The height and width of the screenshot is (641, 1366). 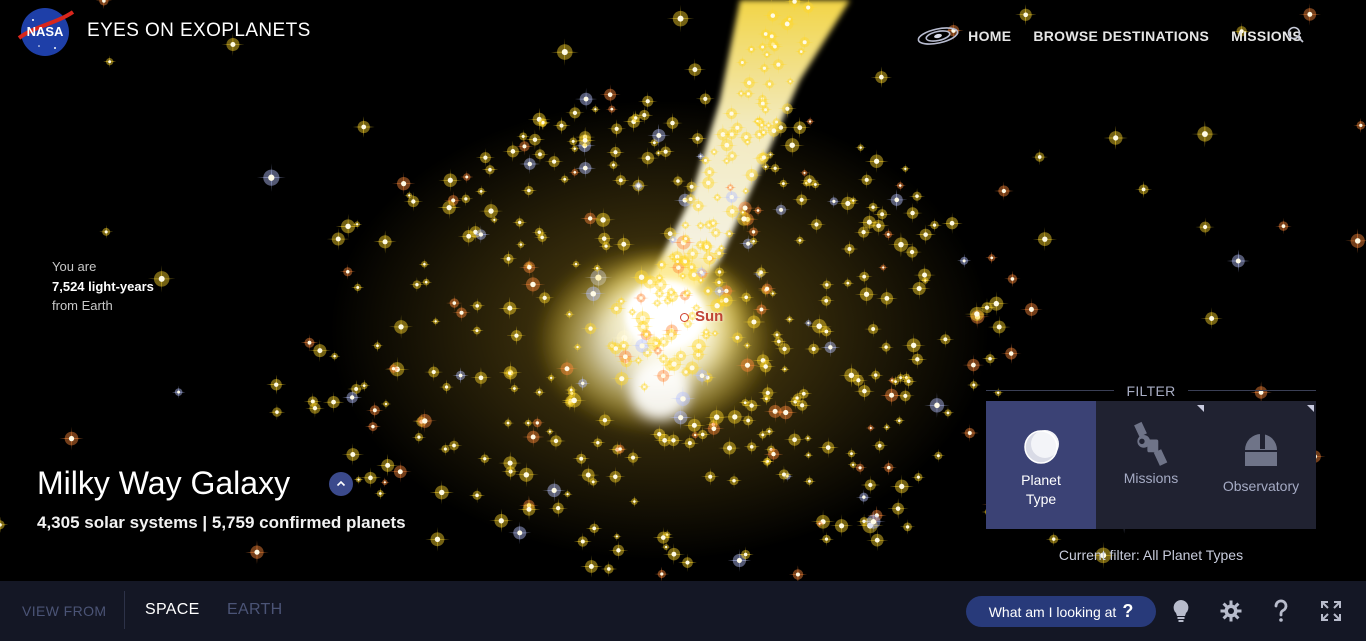 What do you see at coordinates (1261, 486) in the screenshot?
I see `filter-tile-label-observatory: Observatory` at bounding box center [1261, 486].